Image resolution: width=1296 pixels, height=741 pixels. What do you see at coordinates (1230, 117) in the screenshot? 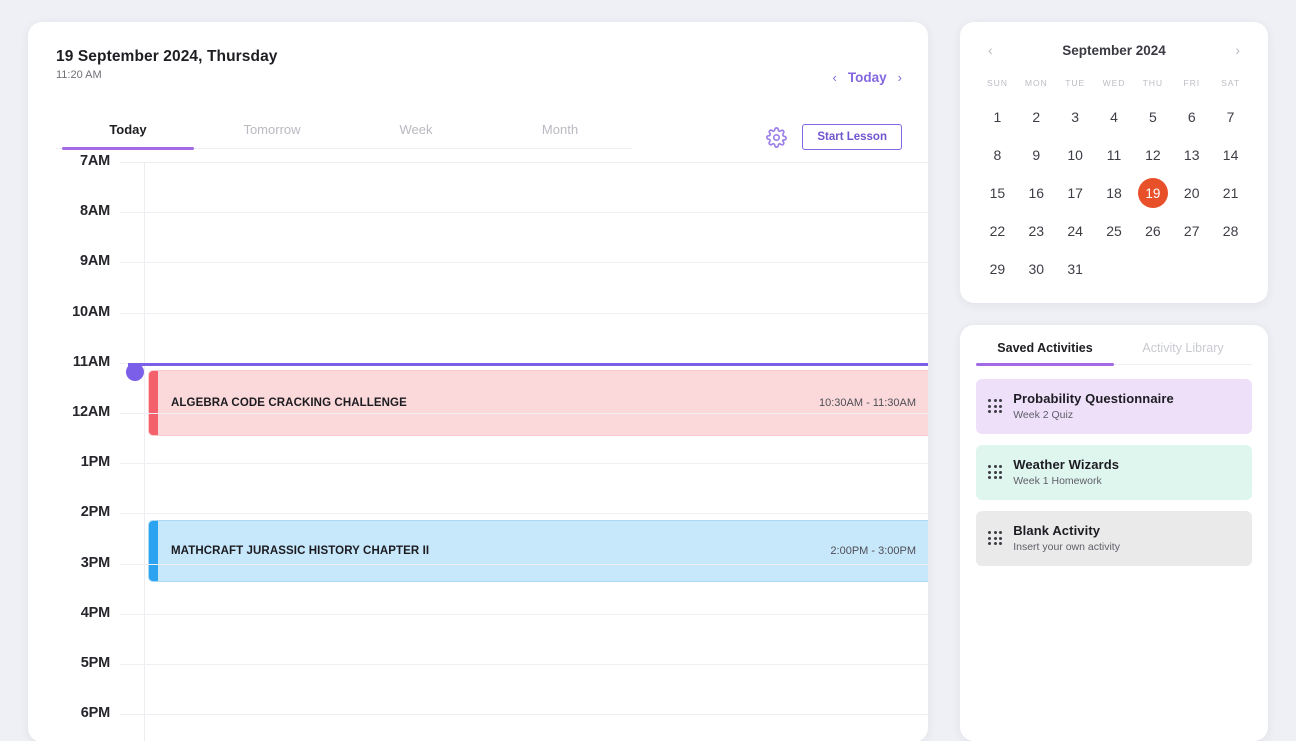
I see `calendar-day-7: 7` at bounding box center [1230, 117].